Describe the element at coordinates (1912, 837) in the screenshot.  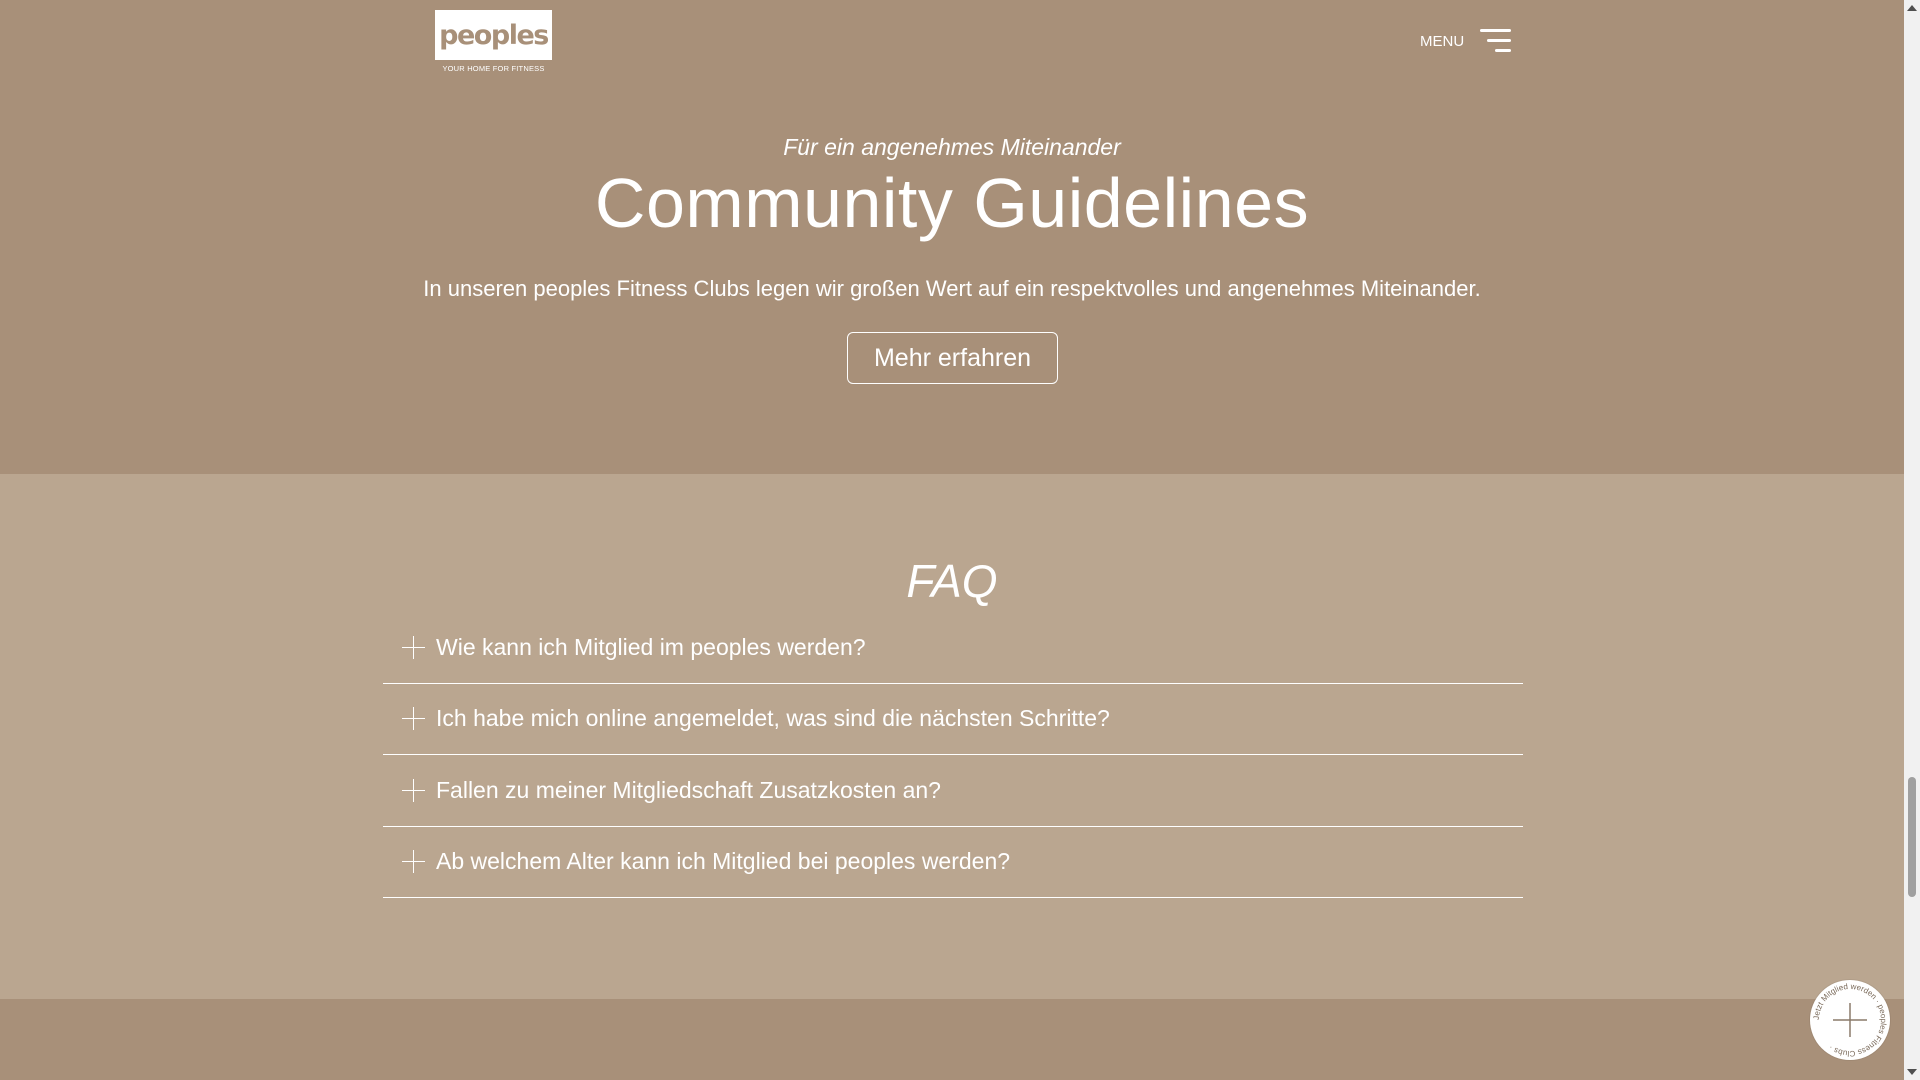
I see `scroll-thumb` at that location.